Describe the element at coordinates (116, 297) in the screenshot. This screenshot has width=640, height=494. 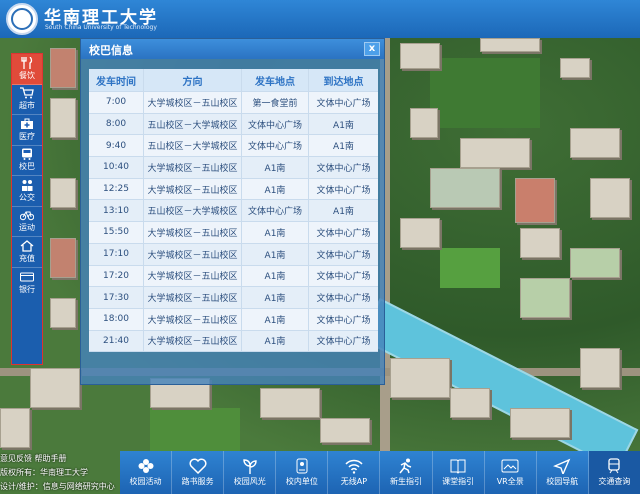
I see `table-cell: 17:30` at that location.